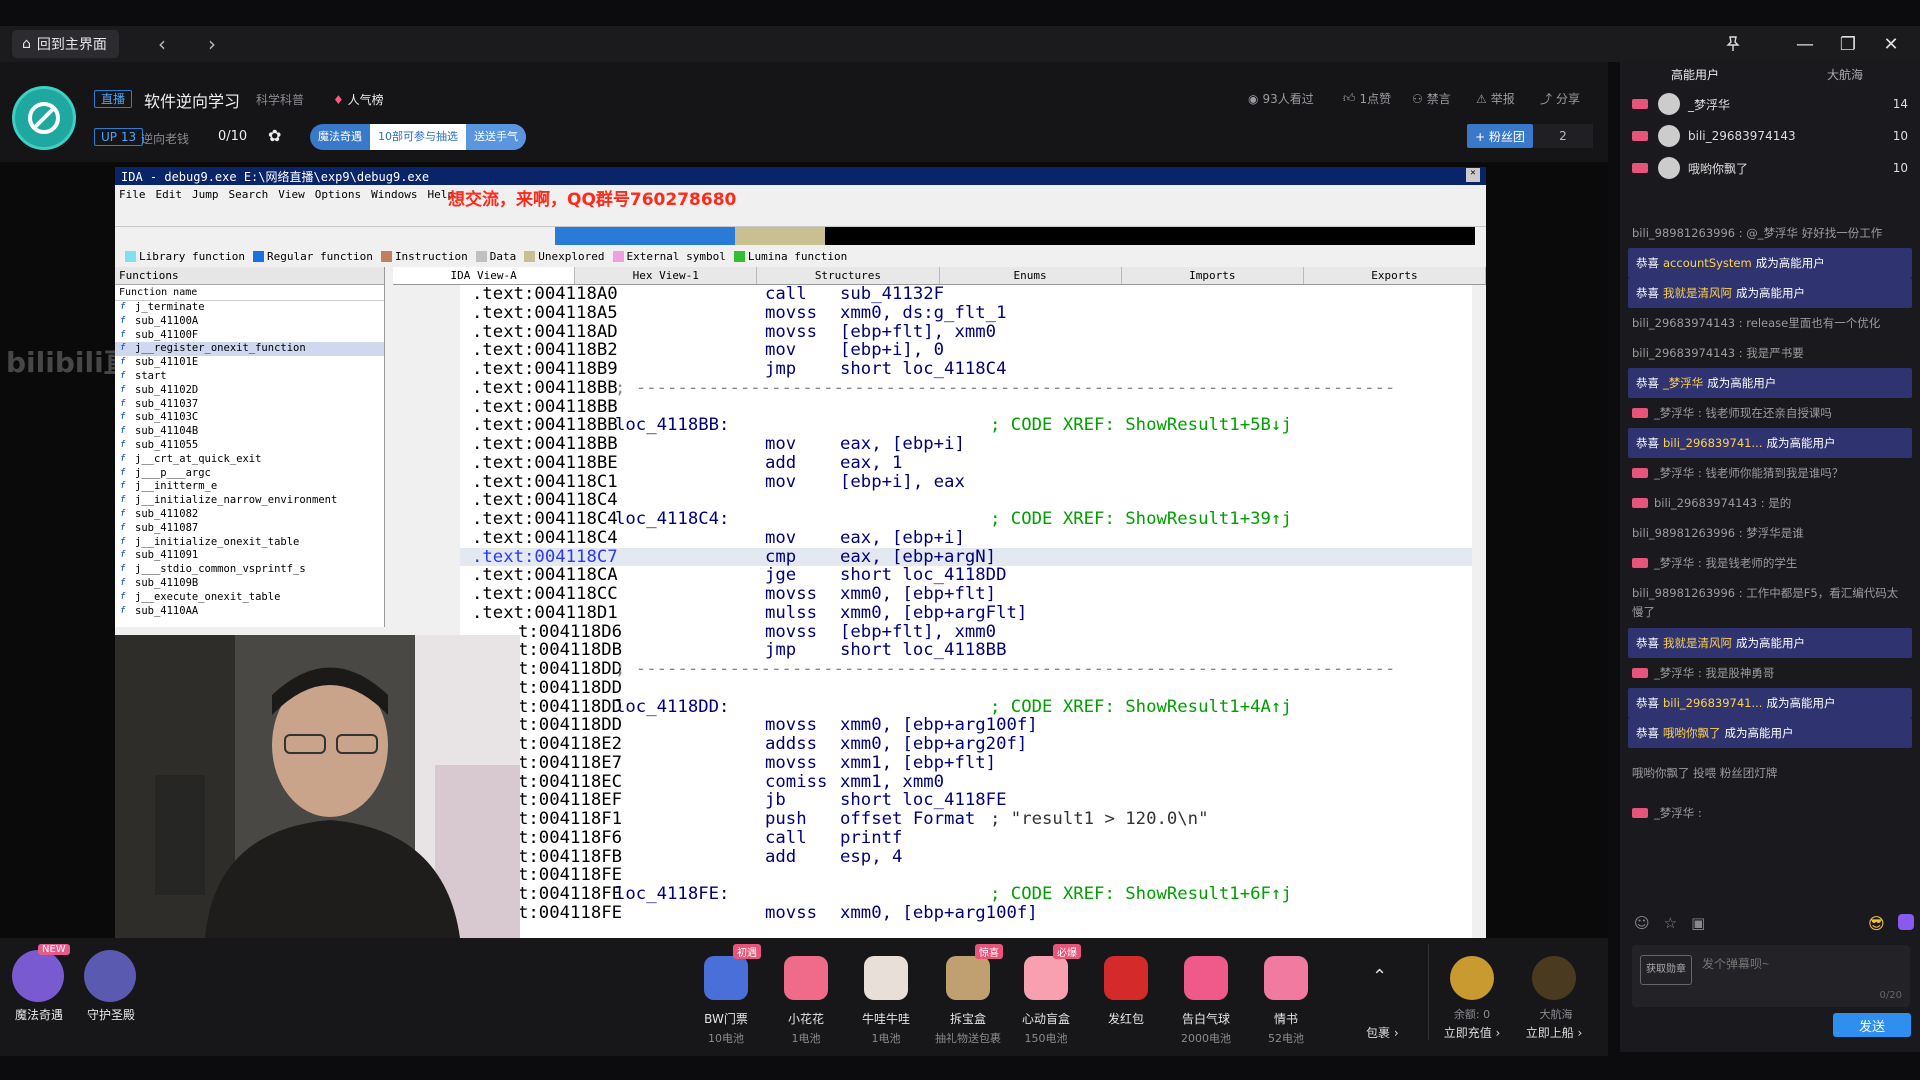 This screenshot has width=1920, height=1080. Describe the element at coordinates (1845, 75) in the screenshot. I see `tab-fleet: 大航海` at that location.